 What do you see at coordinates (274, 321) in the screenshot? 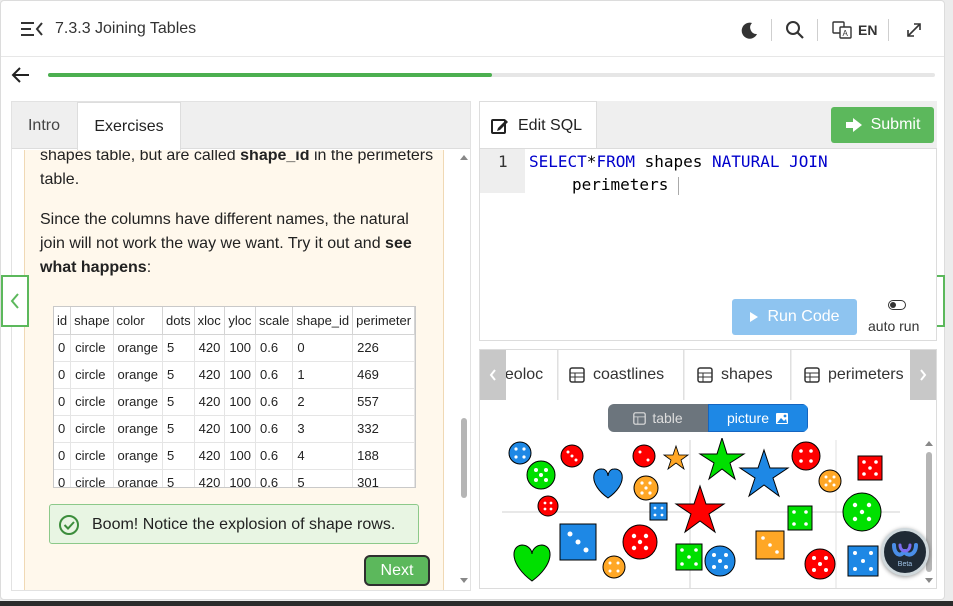
I see `column-header: scale` at bounding box center [274, 321].